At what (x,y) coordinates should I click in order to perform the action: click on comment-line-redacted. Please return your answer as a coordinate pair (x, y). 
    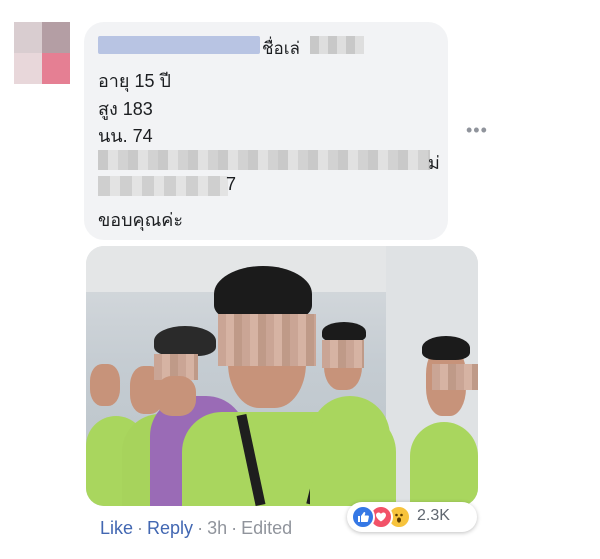
    Looking at the image, I should click on (264, 160).